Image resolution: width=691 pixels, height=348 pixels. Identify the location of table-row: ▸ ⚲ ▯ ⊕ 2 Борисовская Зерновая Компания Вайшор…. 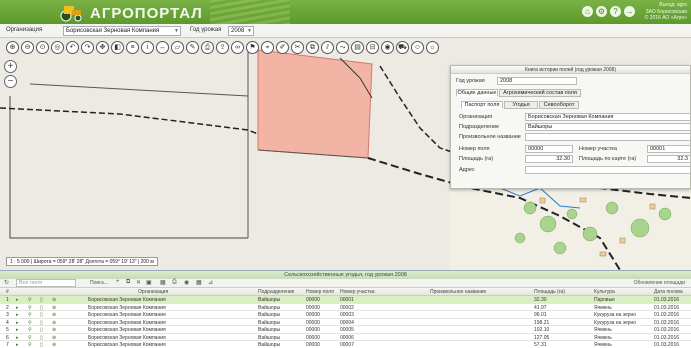
(345, 307).